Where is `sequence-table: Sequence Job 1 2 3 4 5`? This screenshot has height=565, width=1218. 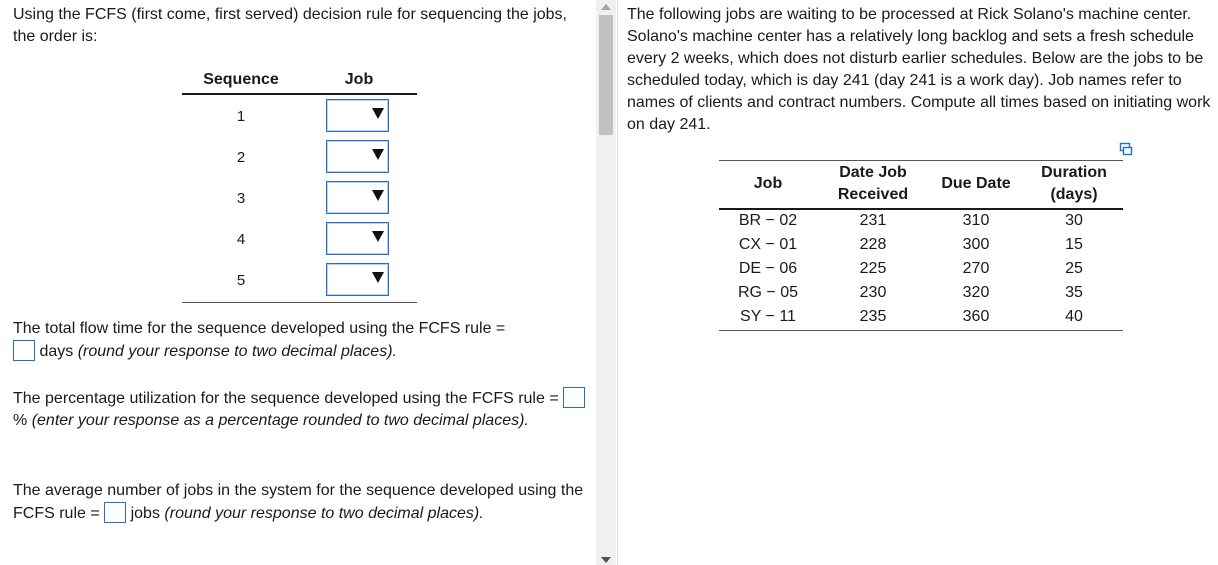 sequence-table: Sequence Job 1 2 3 4 5 is located at coordinates (299, 184).